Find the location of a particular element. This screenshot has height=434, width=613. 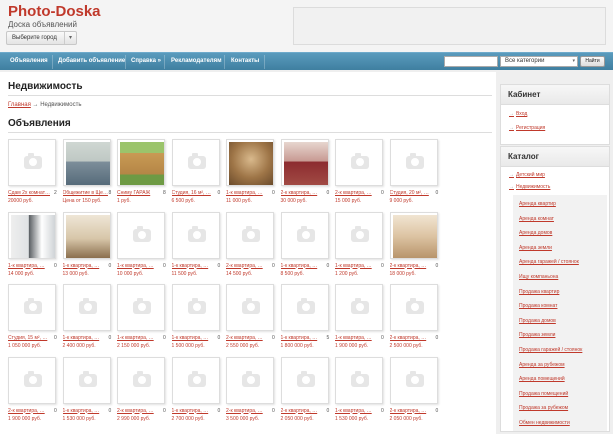

listing-card: Студия, 20 м², … 0 9 000 руб. is located at coordinates (415, 175).